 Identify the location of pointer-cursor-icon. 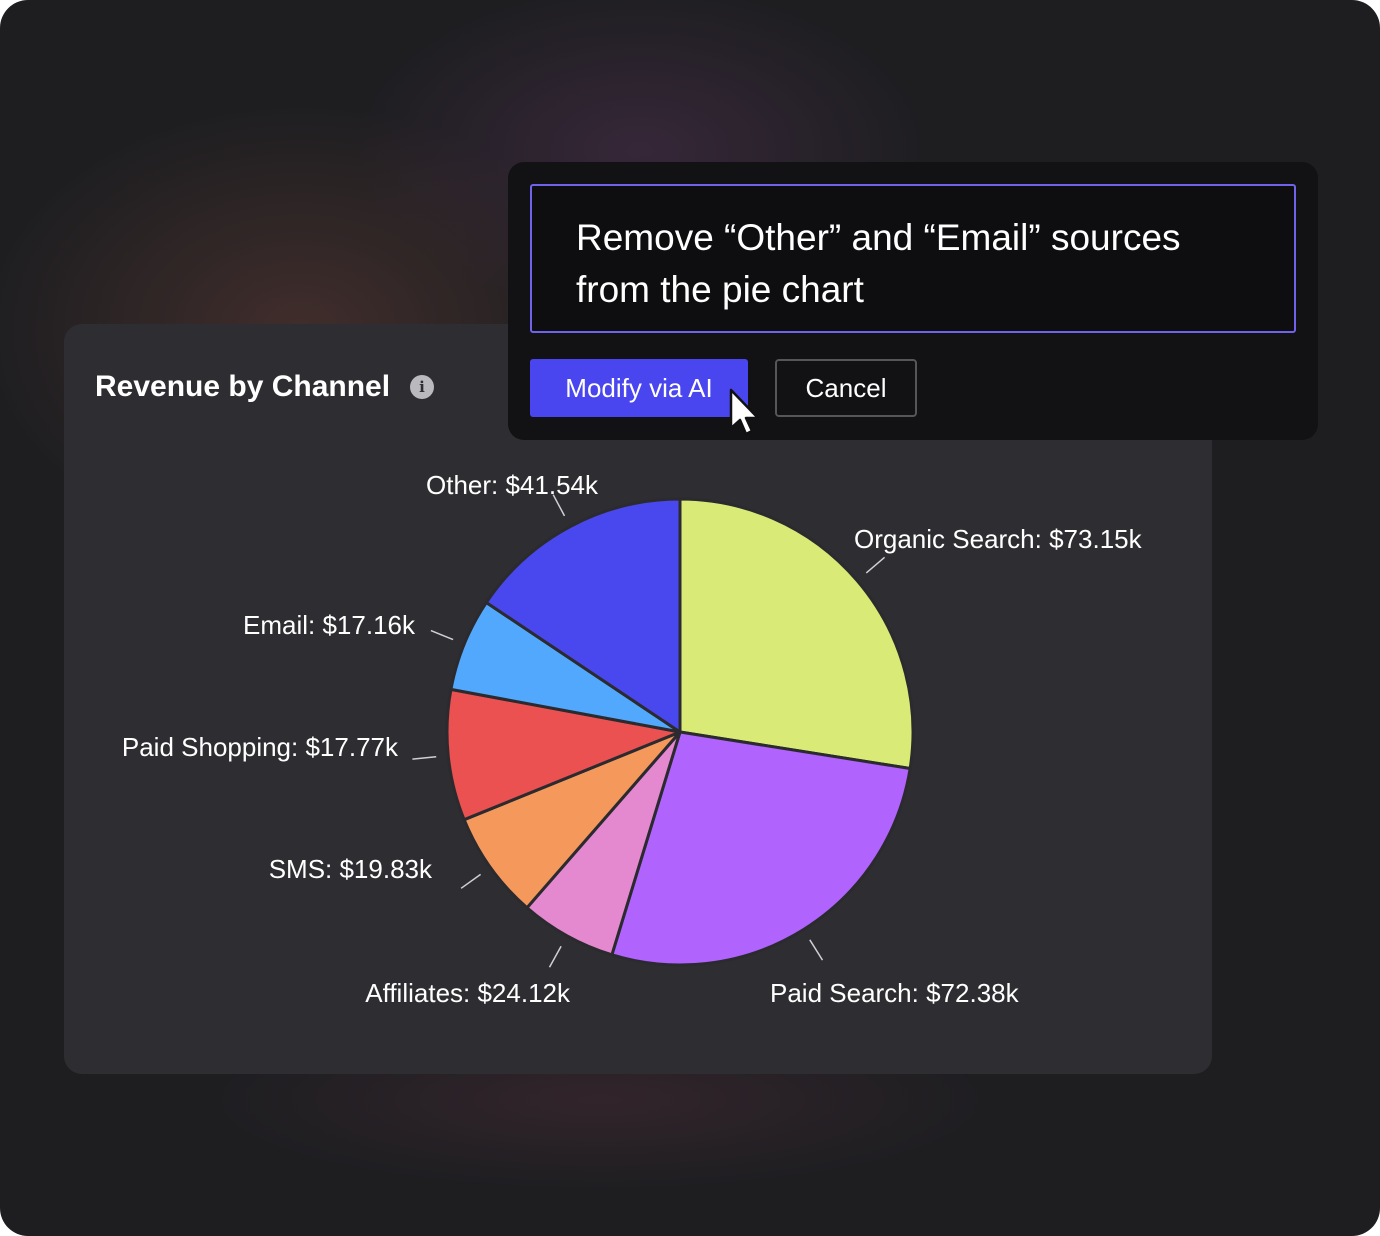
(744, 412).